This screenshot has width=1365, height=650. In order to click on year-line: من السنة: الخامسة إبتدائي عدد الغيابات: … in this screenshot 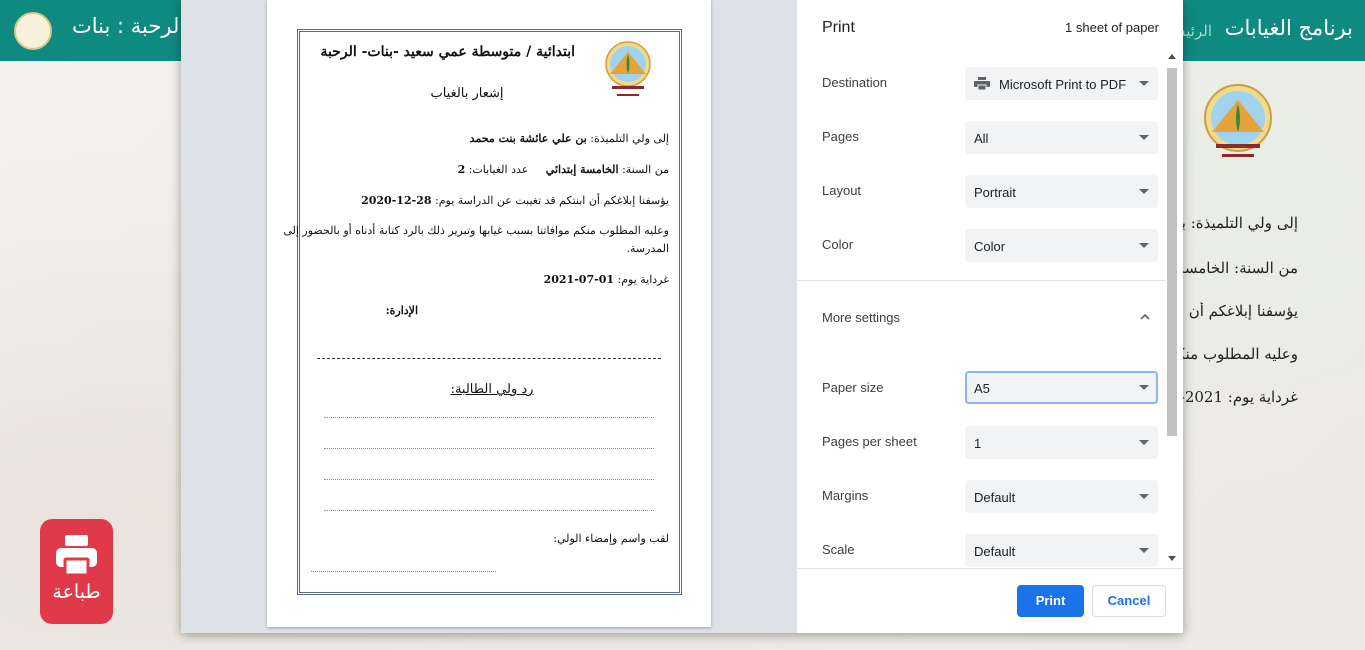, I will do `click(563, 169)`.